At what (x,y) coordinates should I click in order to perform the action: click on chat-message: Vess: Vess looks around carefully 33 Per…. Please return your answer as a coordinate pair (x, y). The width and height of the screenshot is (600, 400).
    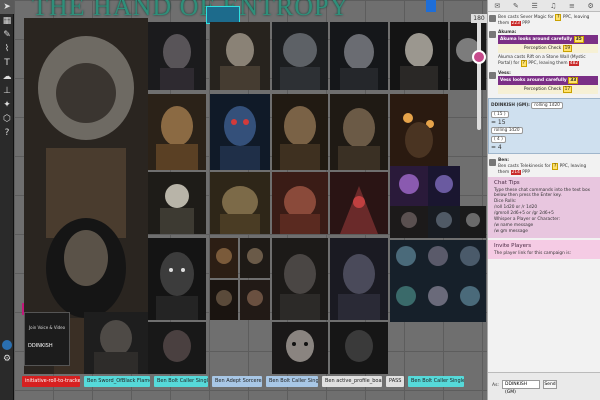
    Looking at the image, I should click on (544, 82).